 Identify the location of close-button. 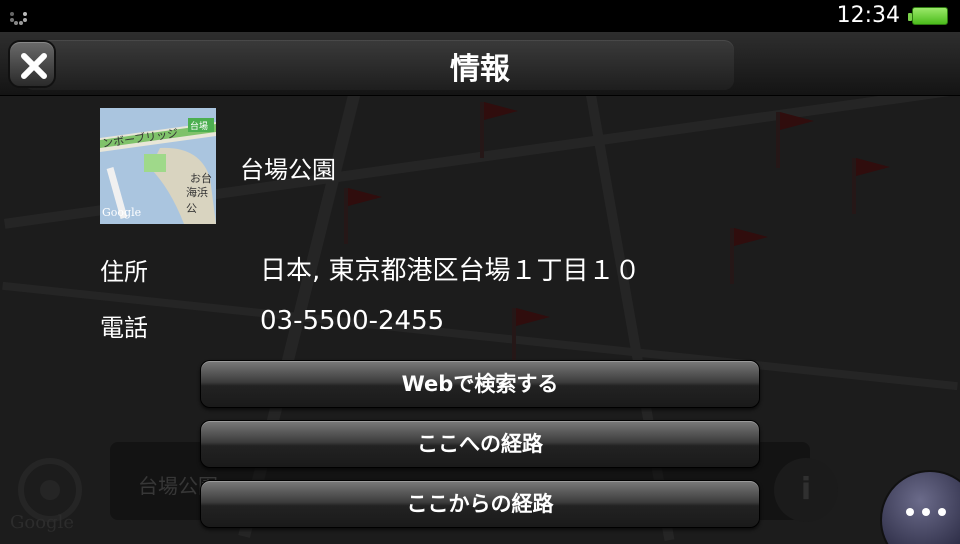
(32, 64).